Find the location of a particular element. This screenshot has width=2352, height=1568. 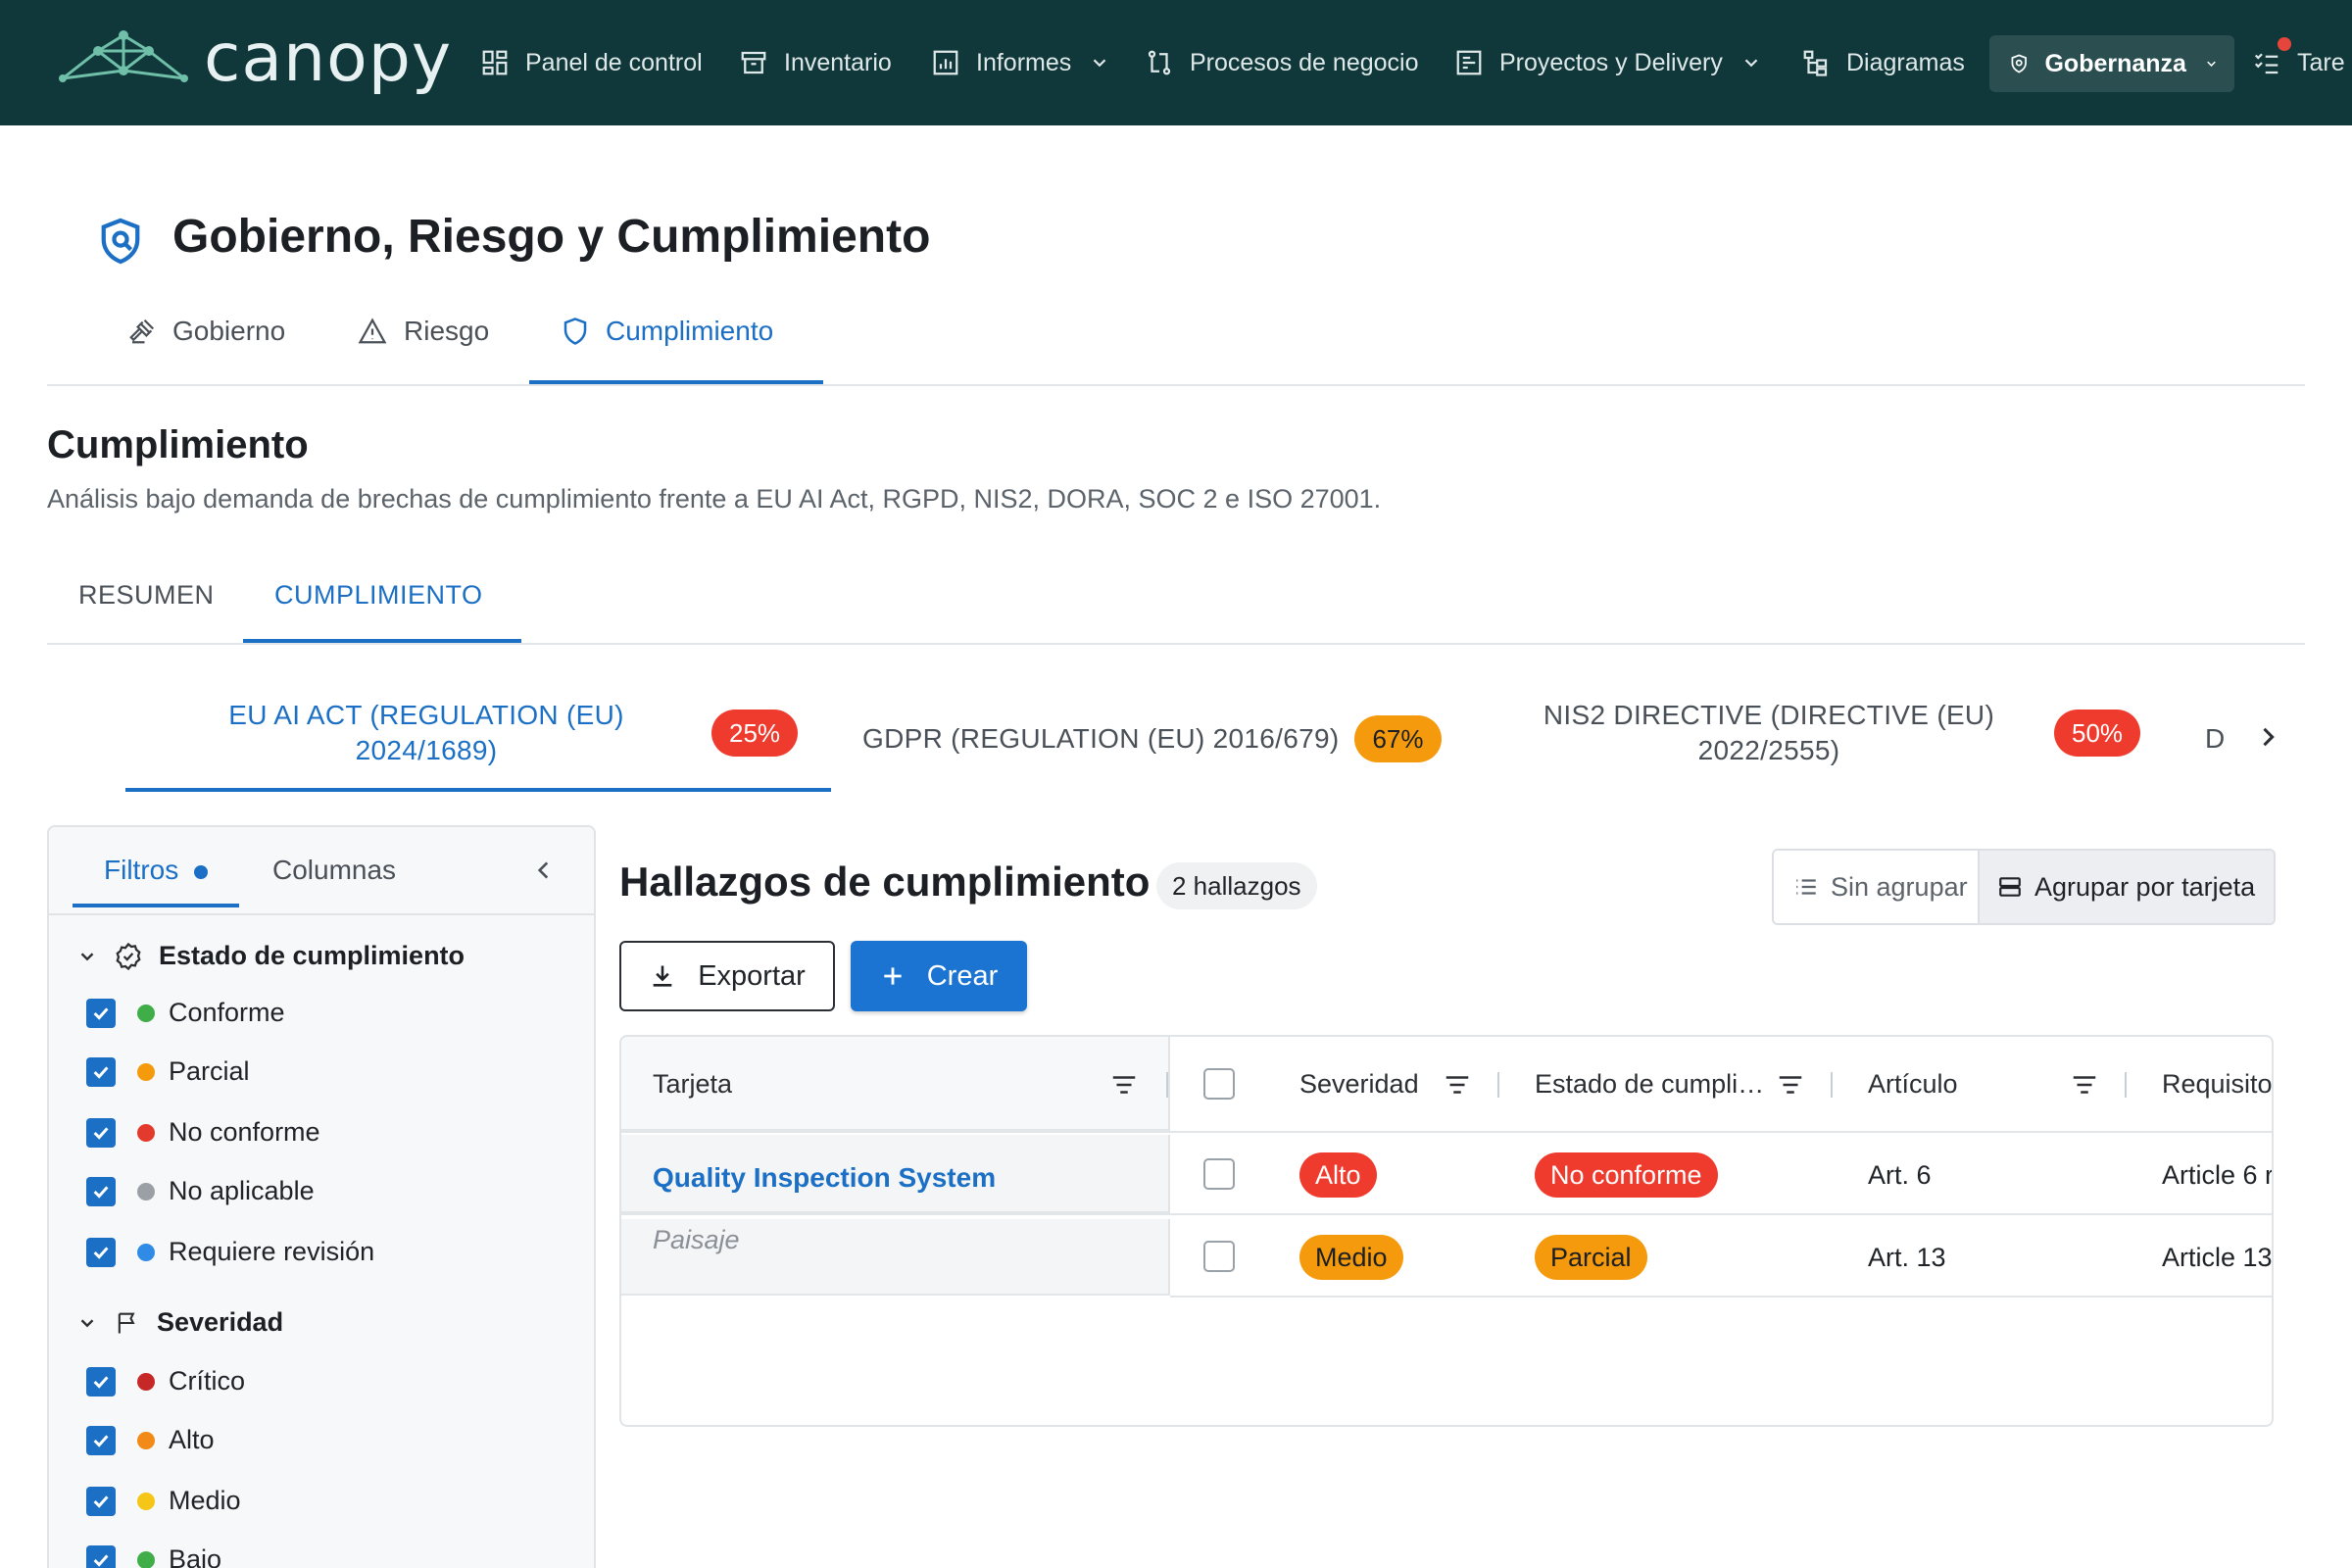

filter-option-alto: Alto is located at coordinates (150, 1440).